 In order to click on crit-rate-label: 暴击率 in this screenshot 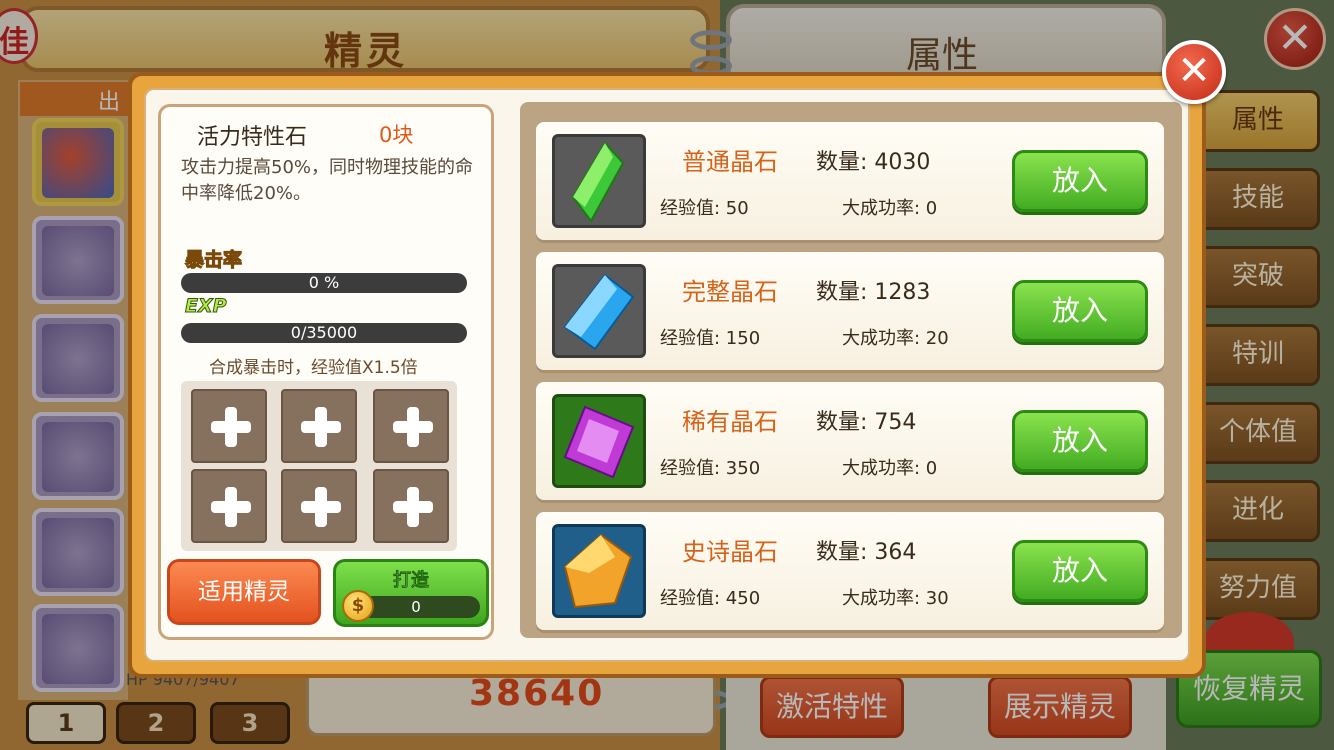, I will do `click(213, 260)`.